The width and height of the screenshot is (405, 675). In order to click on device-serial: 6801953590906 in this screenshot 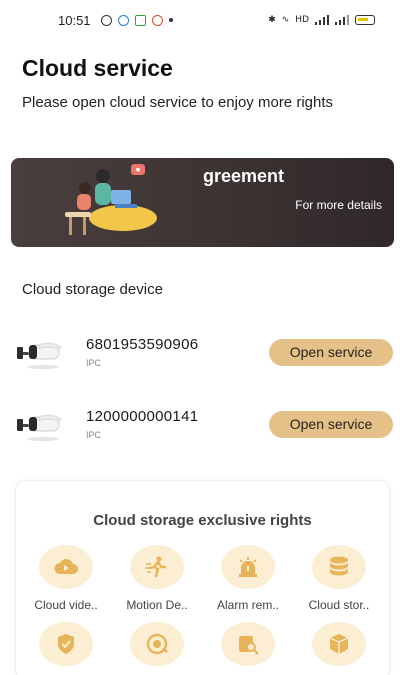, I will do `click(142, 344)`.